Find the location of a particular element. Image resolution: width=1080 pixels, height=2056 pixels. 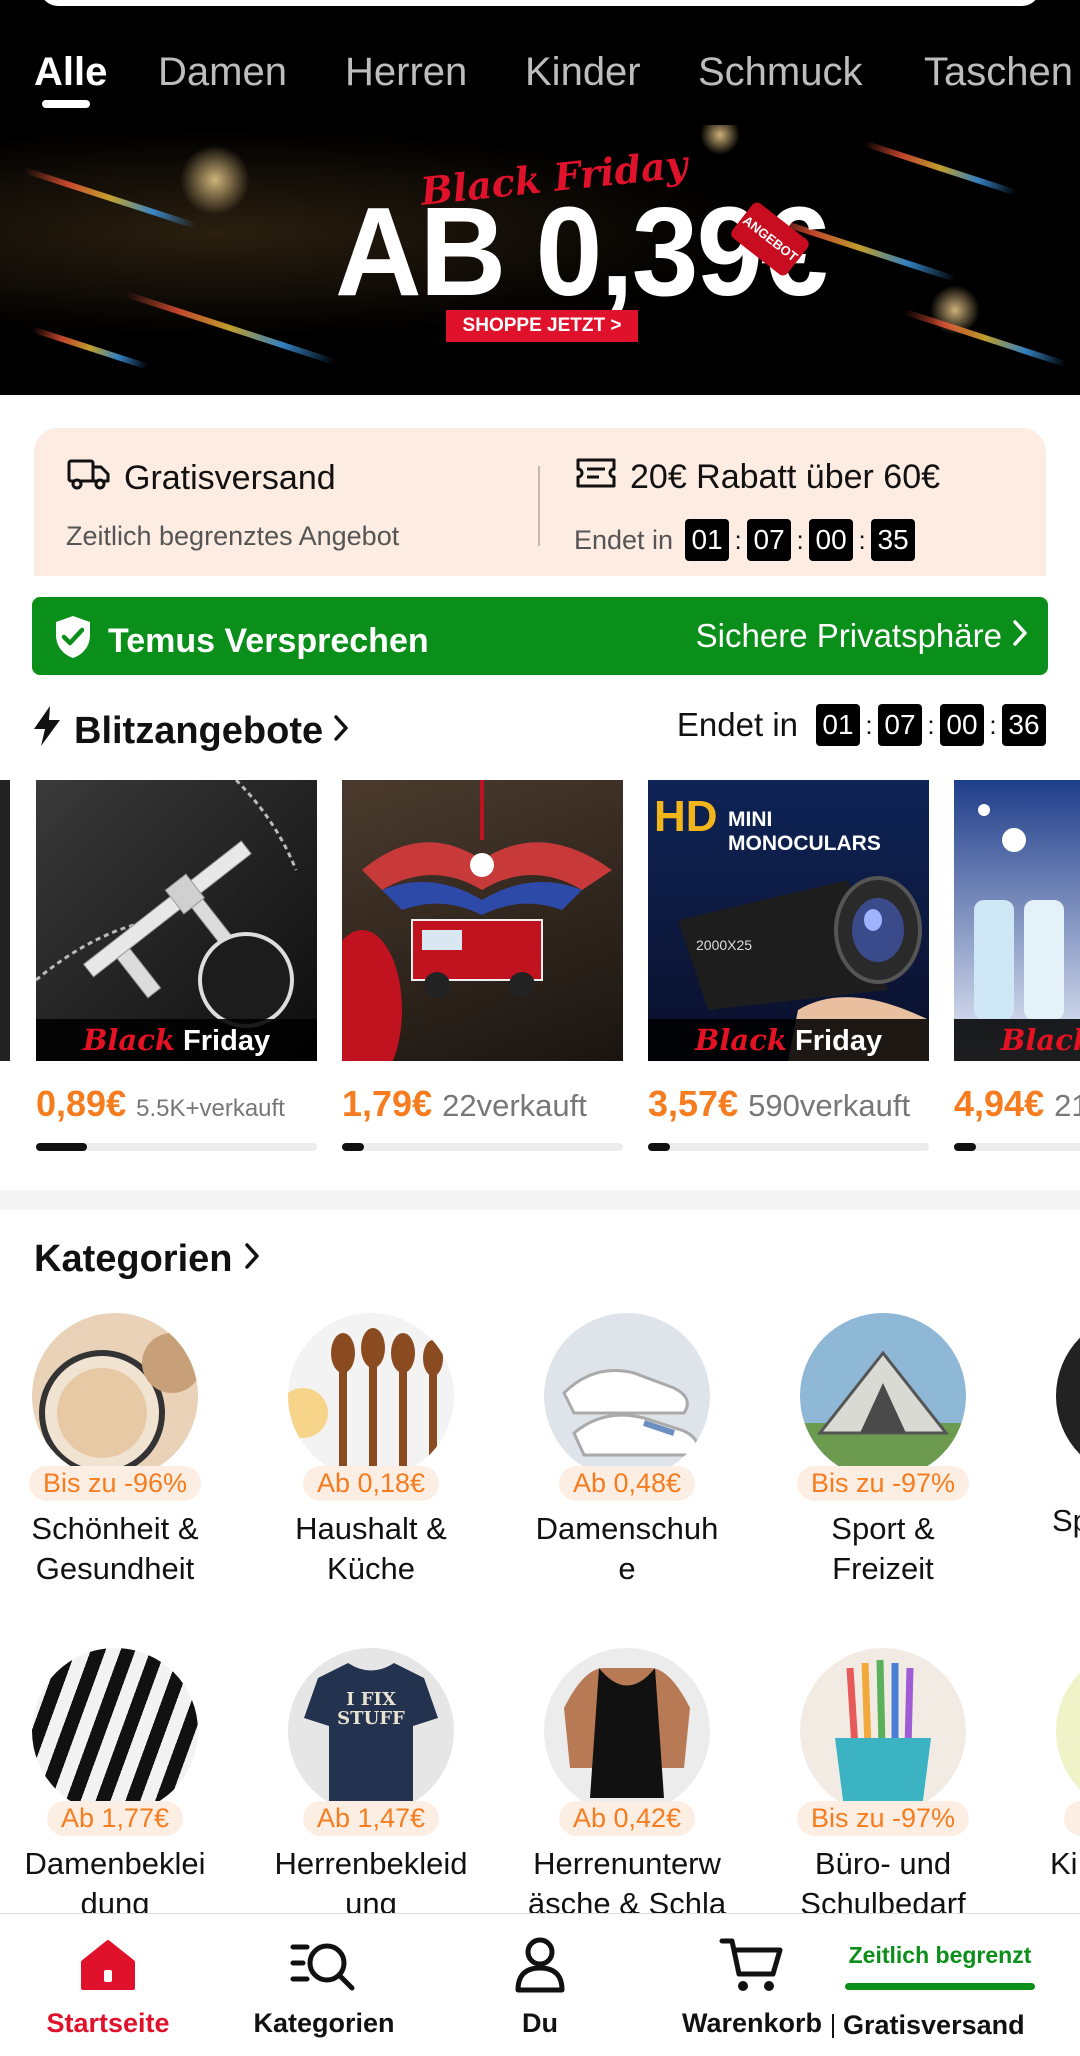

flash-timer-hours: 01 is located at coordinates (838, 725).